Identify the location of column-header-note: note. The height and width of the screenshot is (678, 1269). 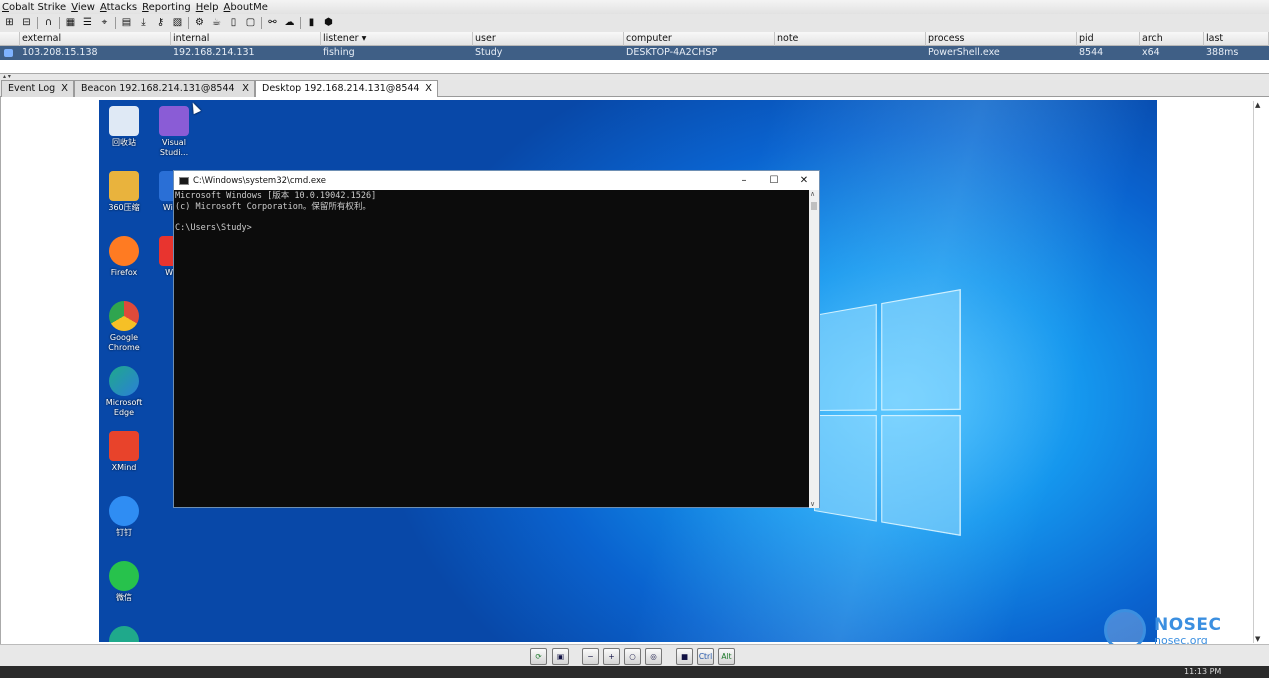
(850, 39).